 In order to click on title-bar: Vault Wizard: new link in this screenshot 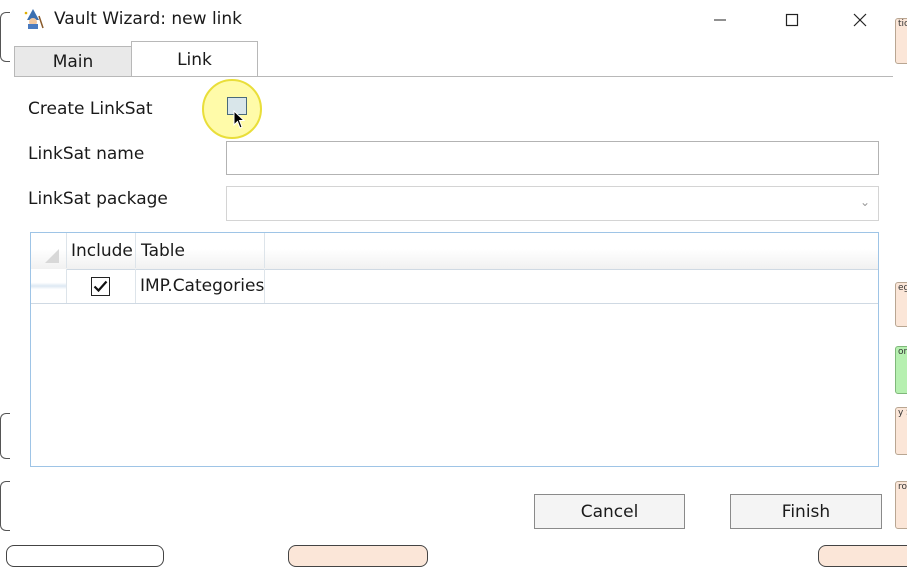, I will do `click(451, 20)`.